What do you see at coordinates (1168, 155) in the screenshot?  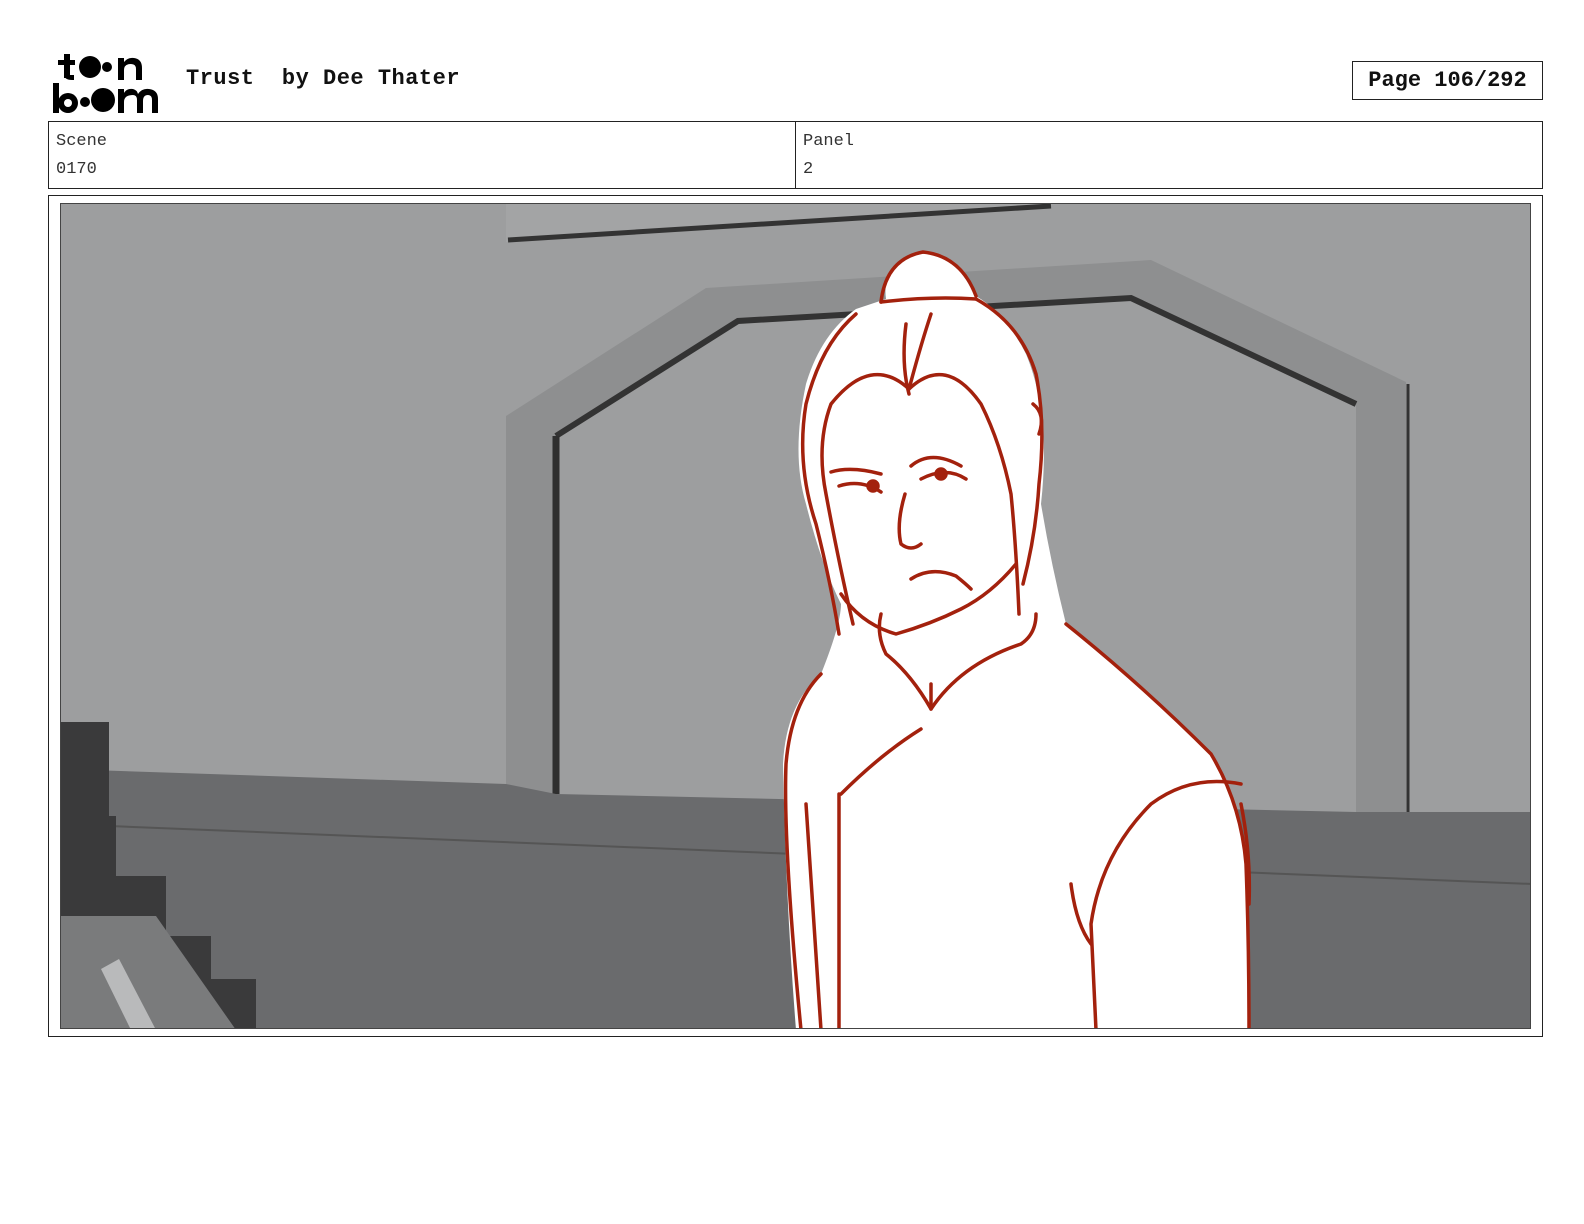 I see `panel-cell: Panel 2` at bounding box center [1168, 155].